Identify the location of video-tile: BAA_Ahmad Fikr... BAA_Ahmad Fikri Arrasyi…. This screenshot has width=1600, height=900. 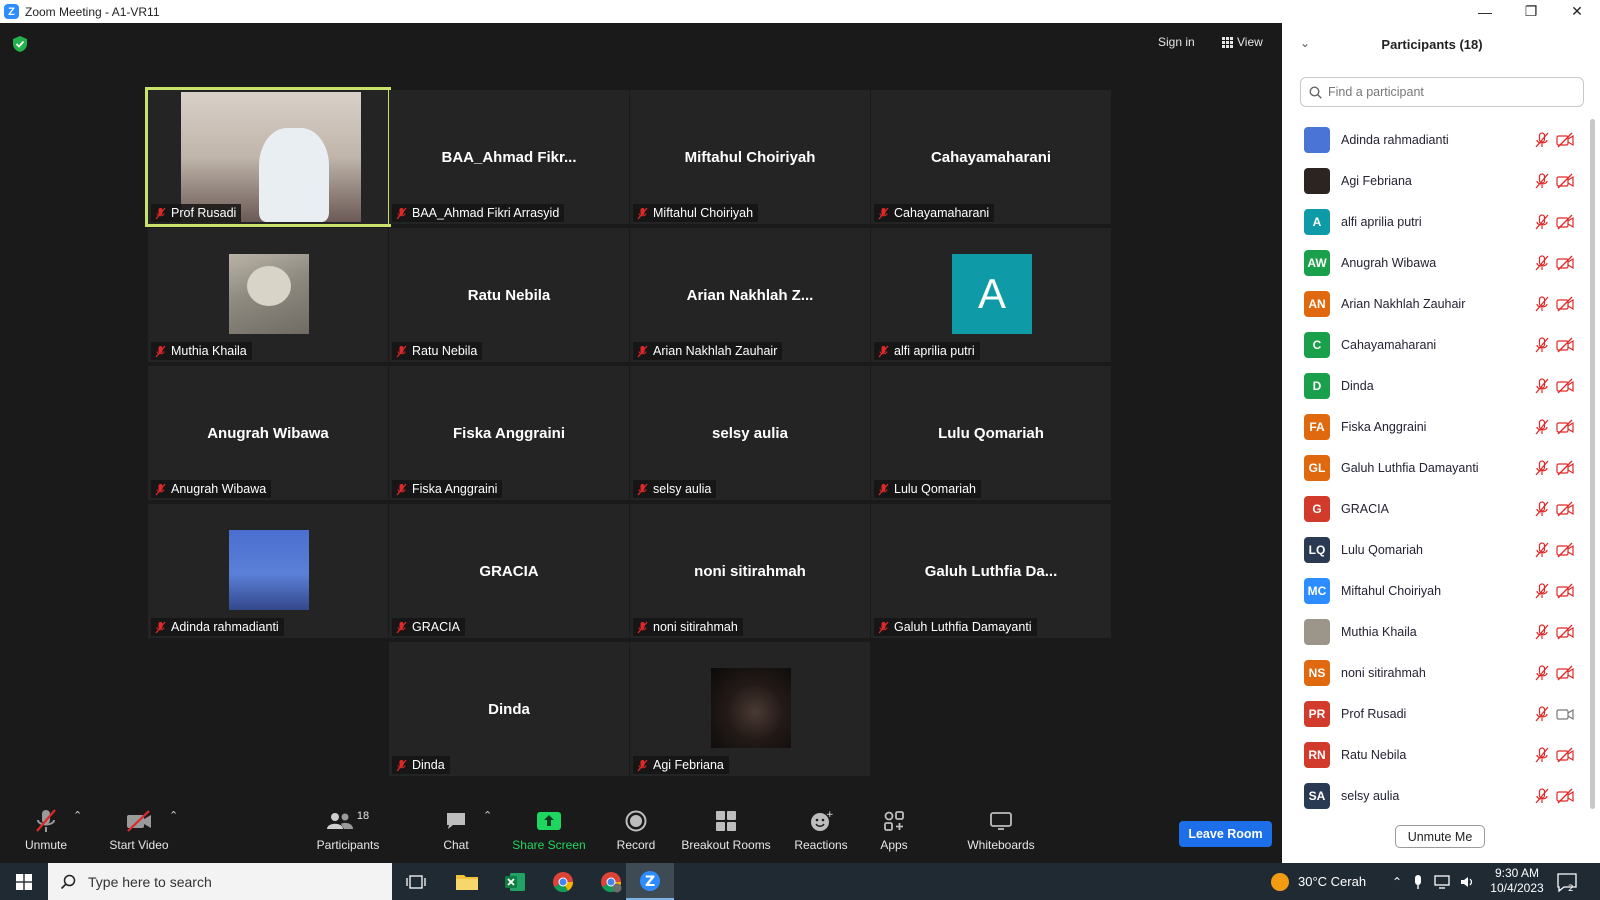
(509, 157).